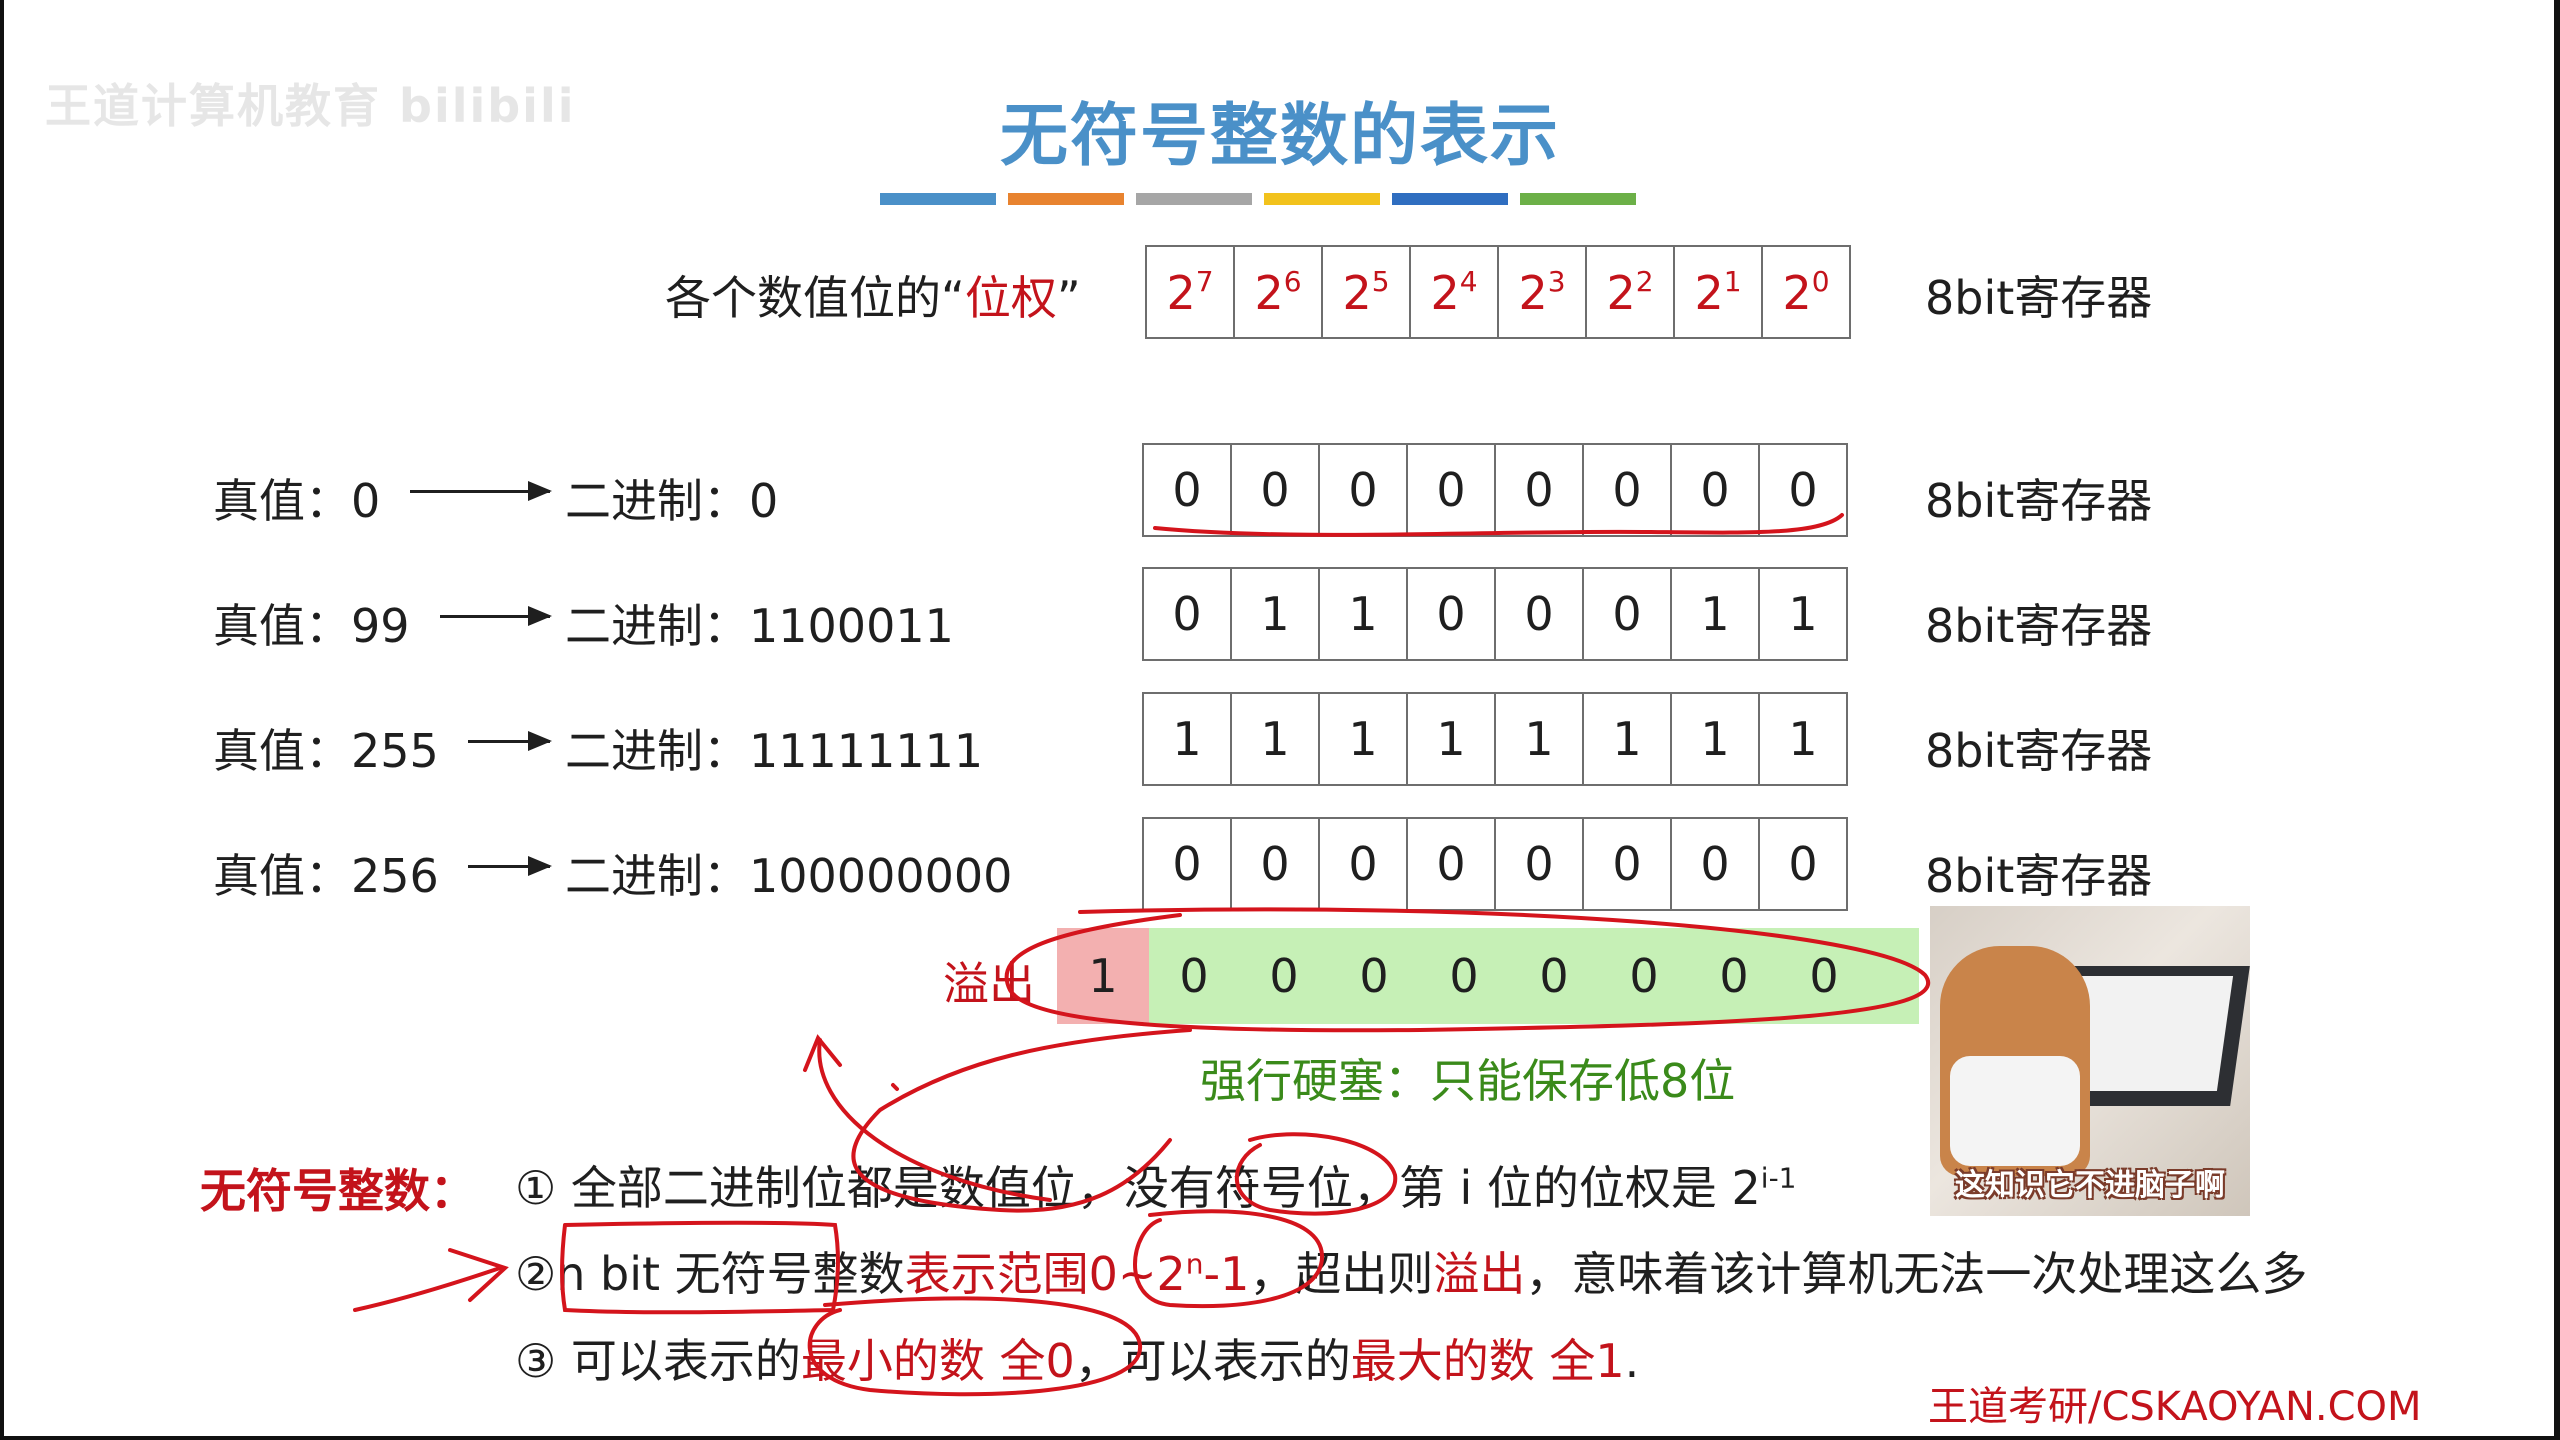 This screenshot has width=2560, height=1440. I want to click on weights-register: 27 26 25 24 23 22 21 20, so click(1498, 292).